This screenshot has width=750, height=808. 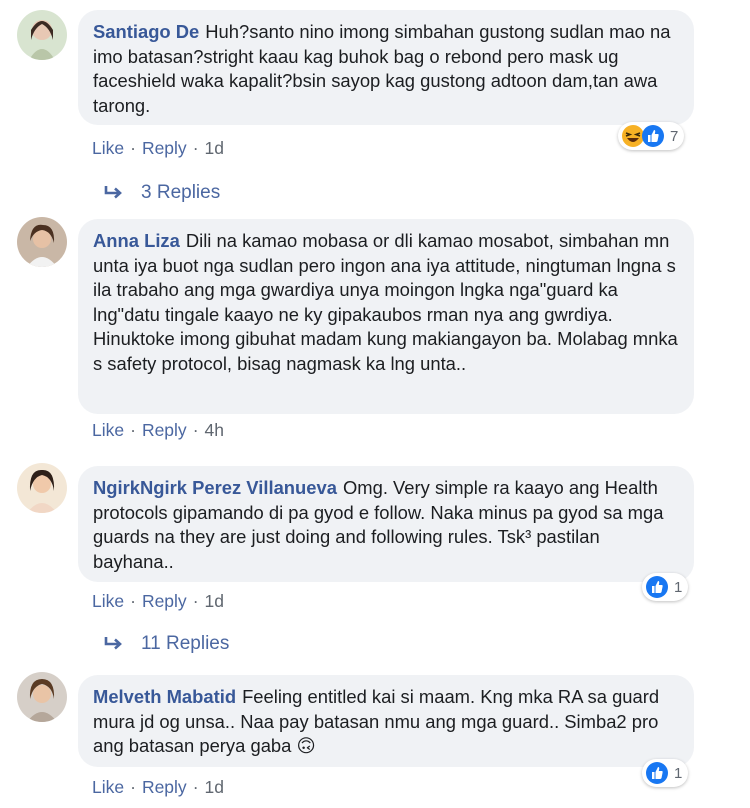 I want to click on comment-author: NgirkNgirk Perez Villanueva, so click(x=215, y=487).